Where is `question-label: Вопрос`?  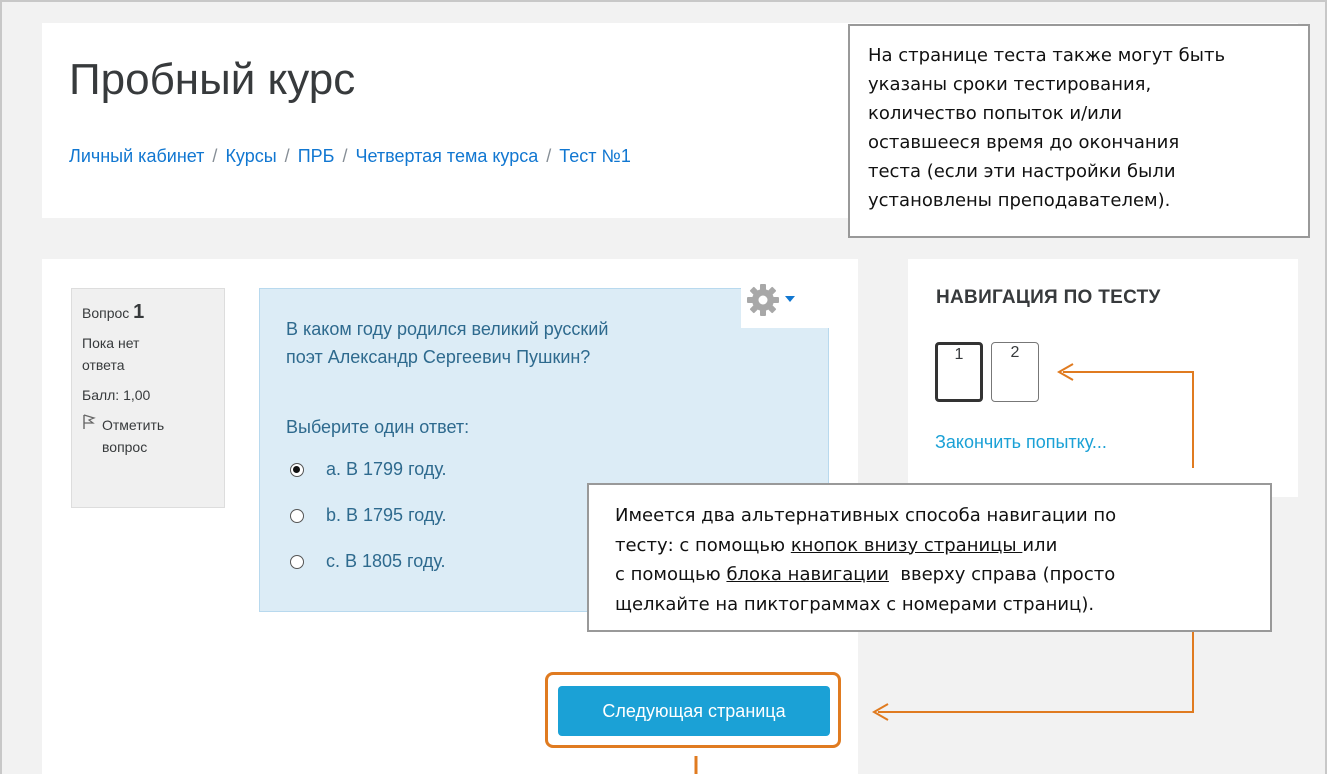
question-label: Вопрос is located at coordinates (106, 313).